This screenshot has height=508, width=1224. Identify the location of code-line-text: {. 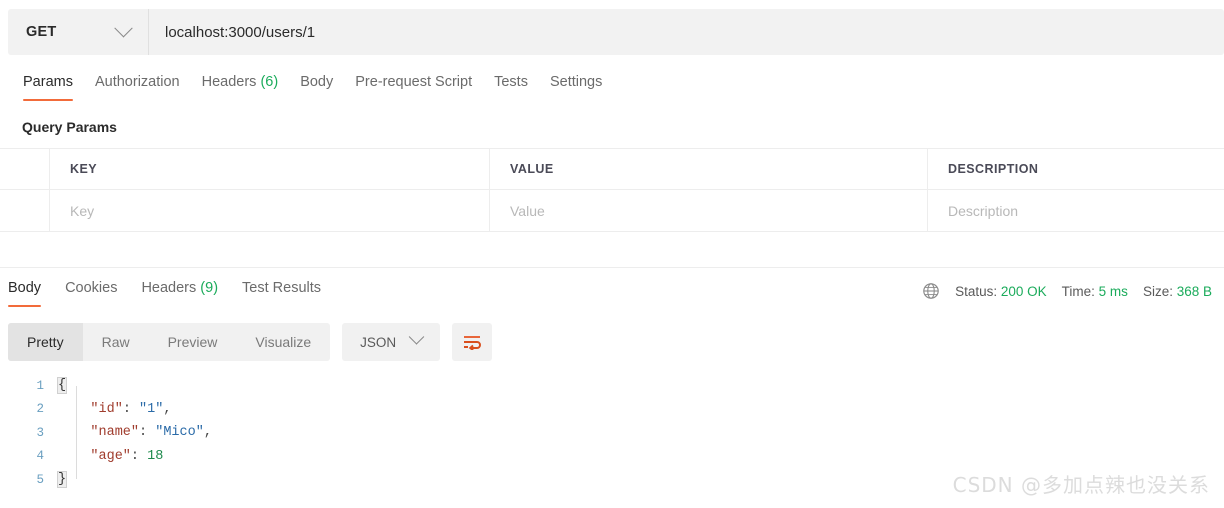
(62, 386).